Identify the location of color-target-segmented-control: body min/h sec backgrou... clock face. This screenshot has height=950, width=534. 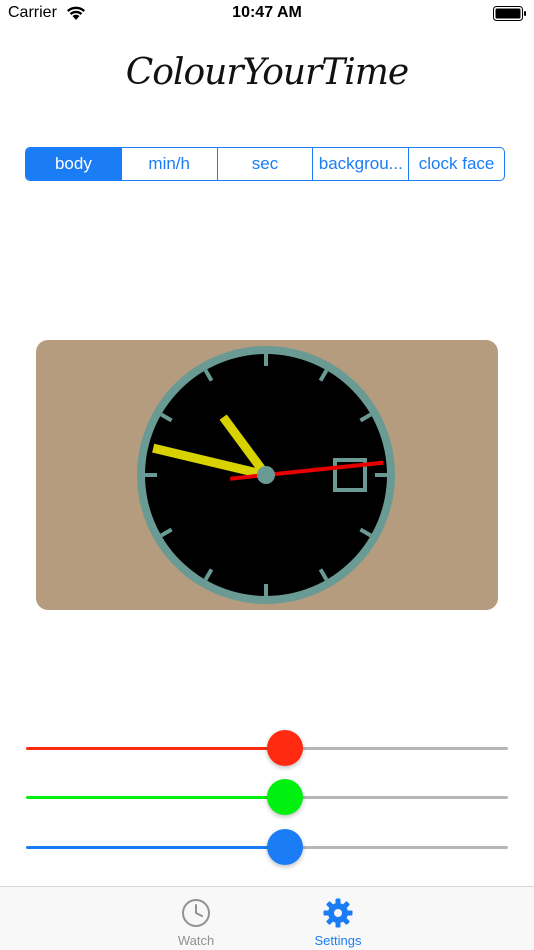
(265, 164).